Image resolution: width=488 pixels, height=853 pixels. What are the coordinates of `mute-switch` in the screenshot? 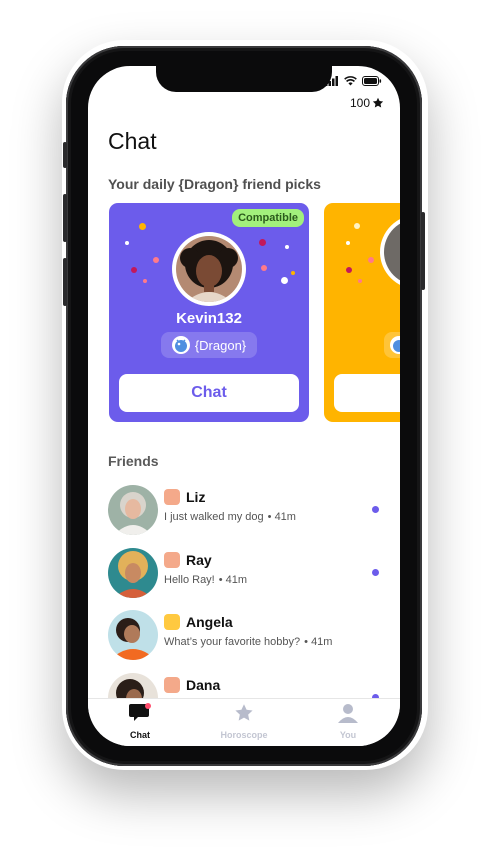 It's located at (65, 155).